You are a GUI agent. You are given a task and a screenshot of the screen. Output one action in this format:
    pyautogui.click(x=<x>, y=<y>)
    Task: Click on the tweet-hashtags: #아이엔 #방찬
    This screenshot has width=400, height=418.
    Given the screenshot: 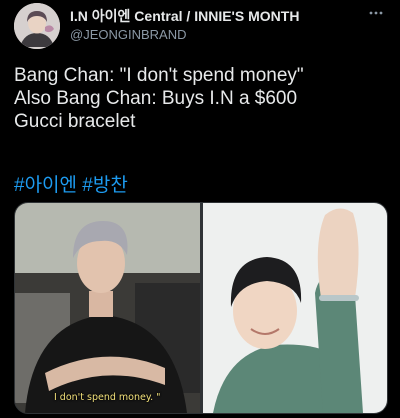 What is the action you would take?
    pyautogui.click(x=71, y=183)
    